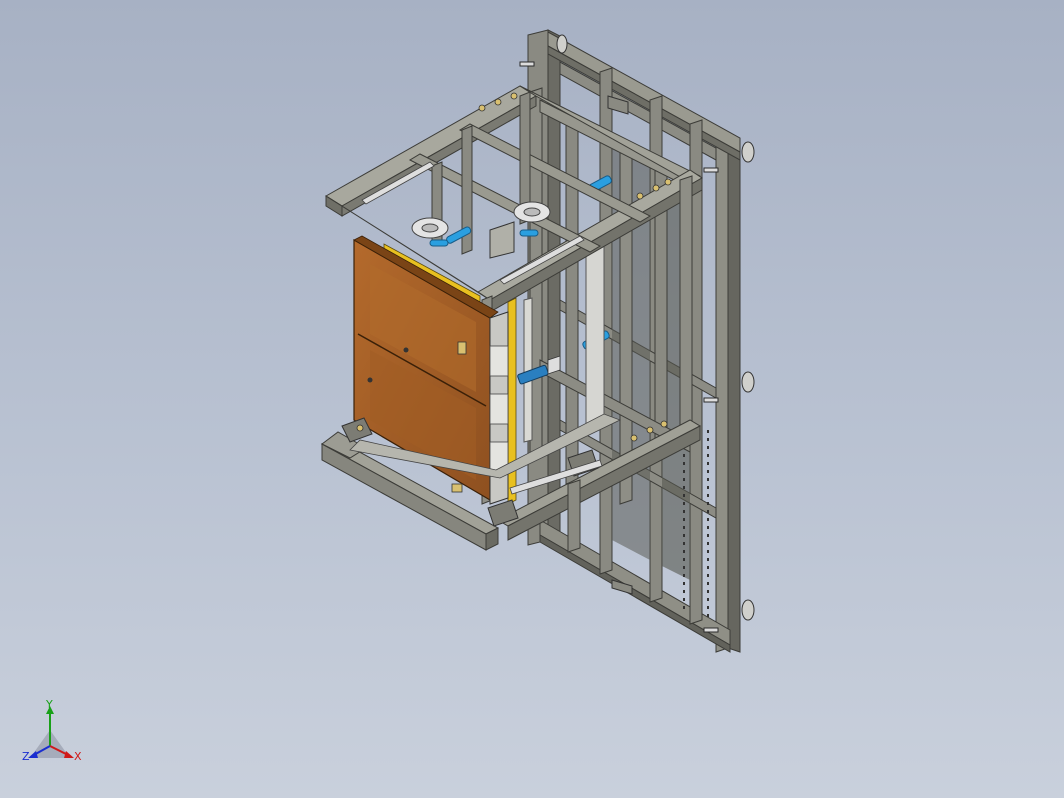  What do you see at coordinates (78, 756) in the screenshot?
I see `triad-x-label: X` at bounding box center [78, 756].